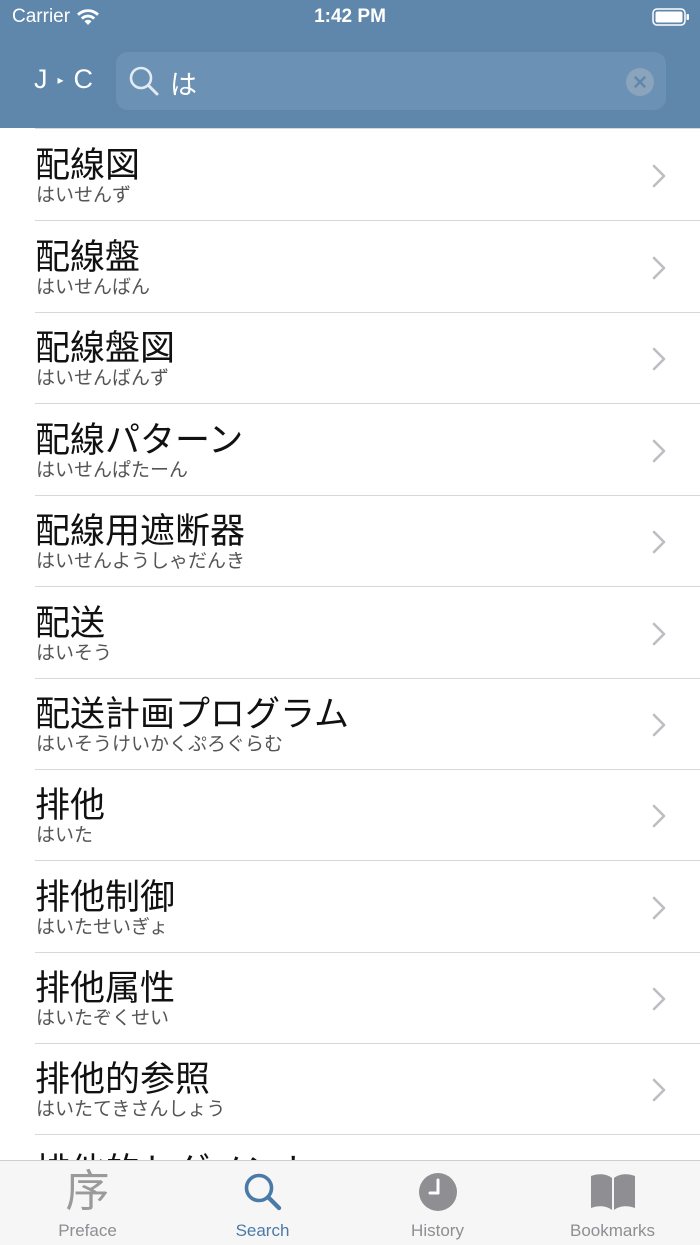  Describe the element at coordinates (350, 998) in the screenshot. I see `list-item: 排他属性 はいたぞくせい` at that location.